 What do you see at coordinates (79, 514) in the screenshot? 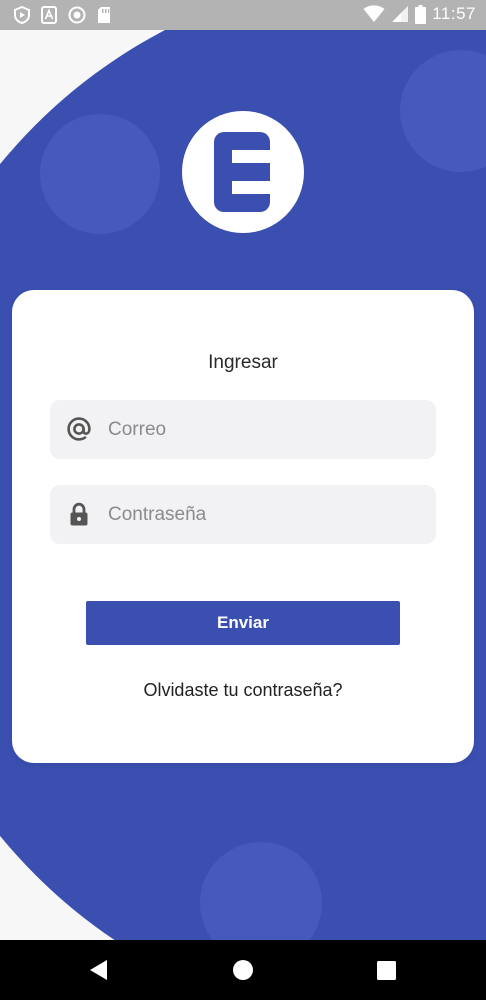
I see `lock-icon` at bounding box center [79, 514].